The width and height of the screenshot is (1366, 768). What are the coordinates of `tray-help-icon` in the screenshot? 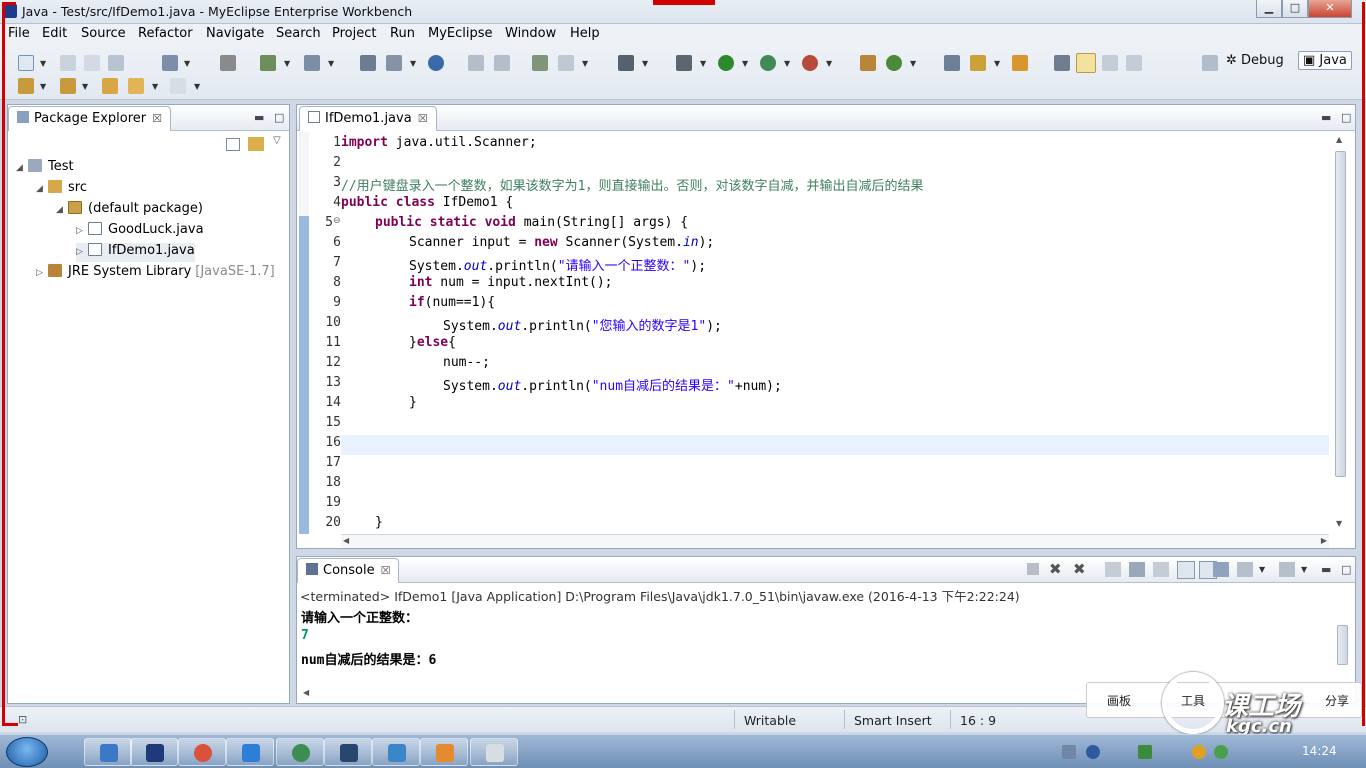 It's located at (1093, 752).